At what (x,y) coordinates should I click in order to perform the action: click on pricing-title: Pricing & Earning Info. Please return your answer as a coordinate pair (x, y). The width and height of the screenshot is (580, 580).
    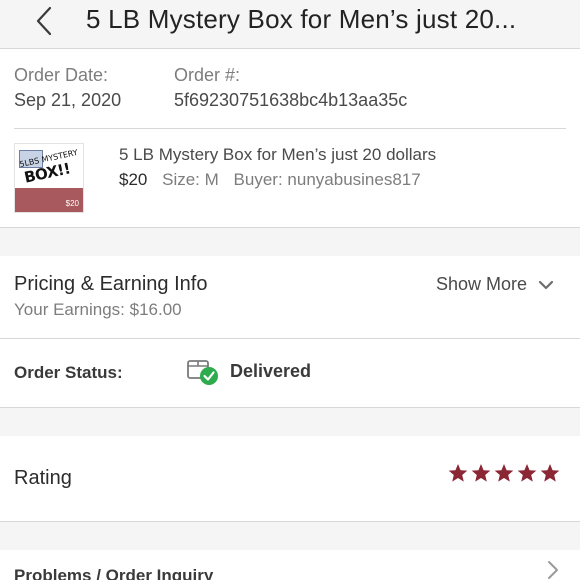
    Looking at the image, I should click on (111, 284).